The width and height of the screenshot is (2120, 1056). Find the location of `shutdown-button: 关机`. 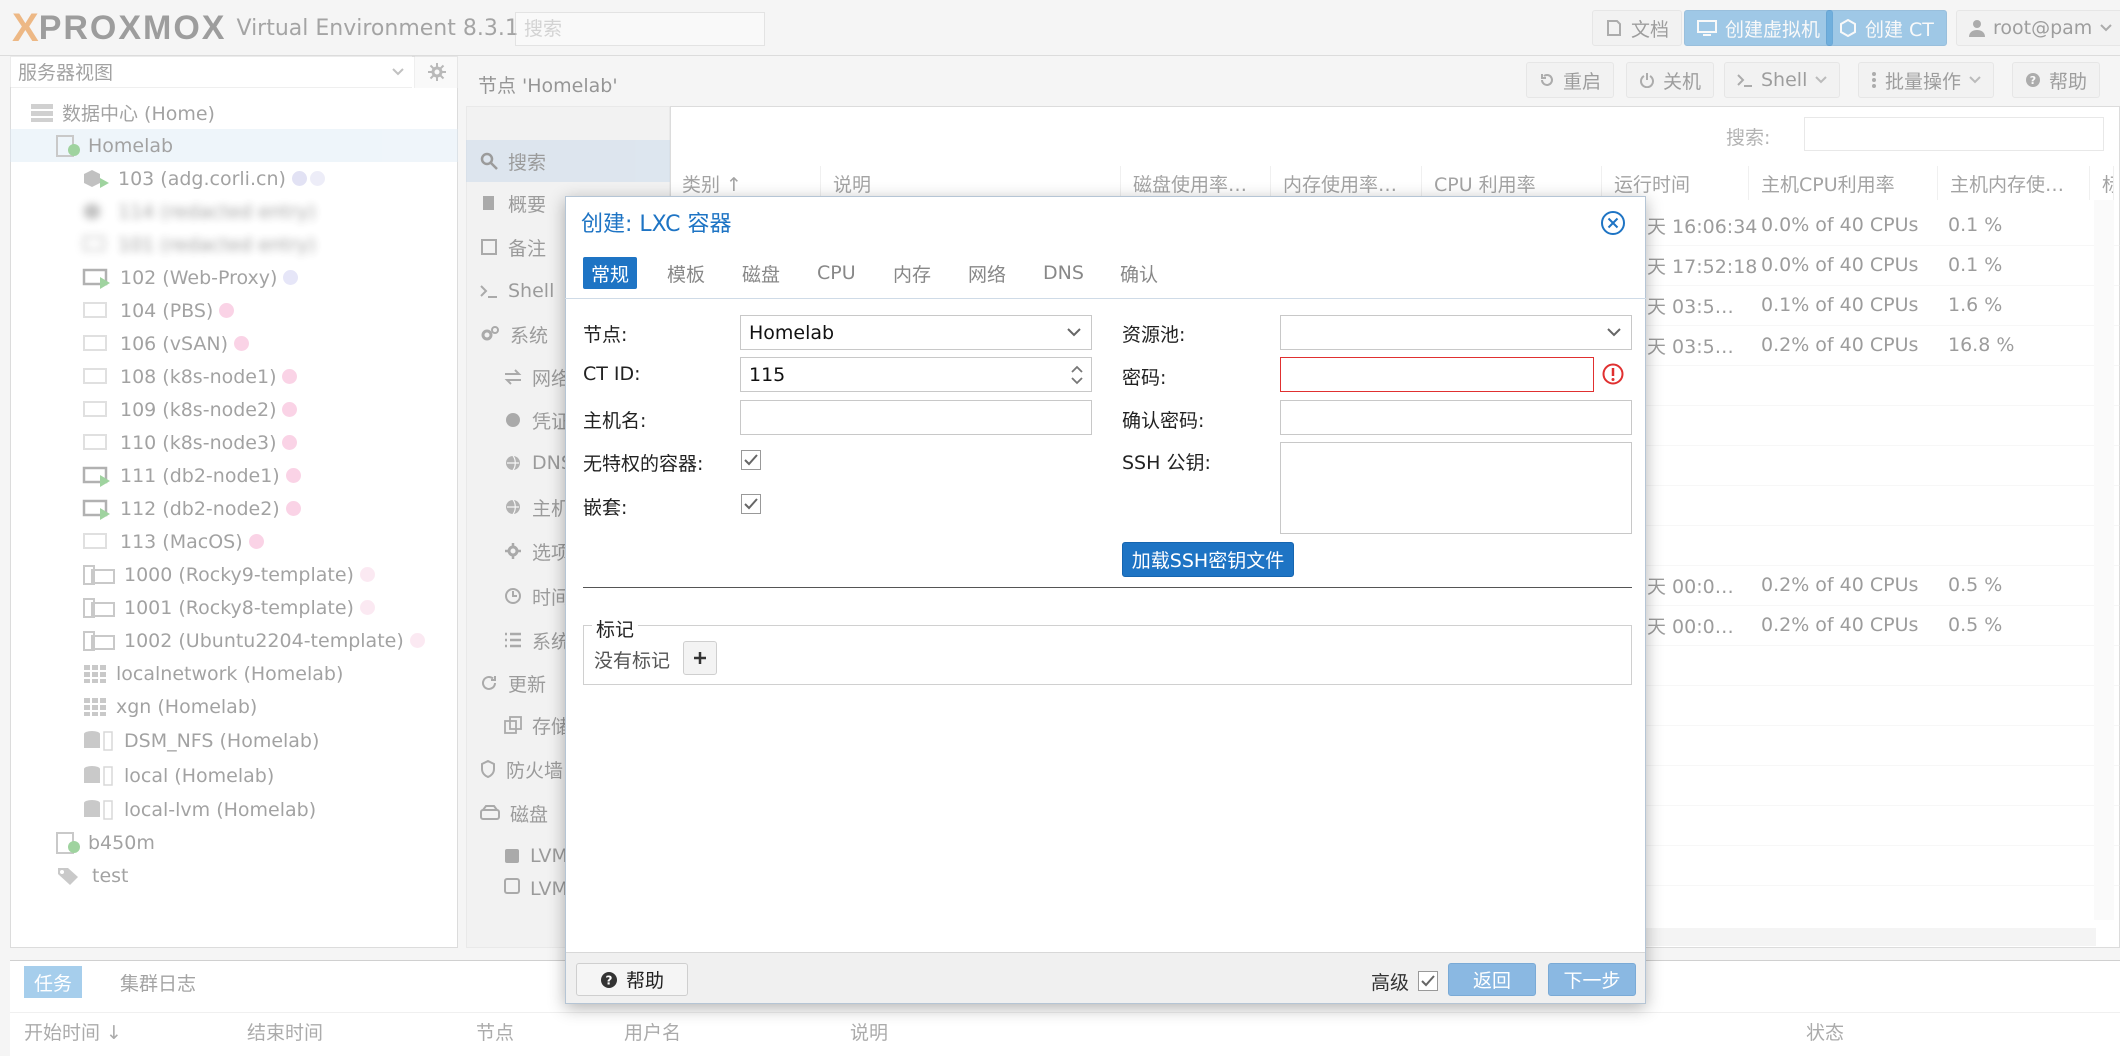

shutdown-button: 关机 is located at coordinates (1670, 80).